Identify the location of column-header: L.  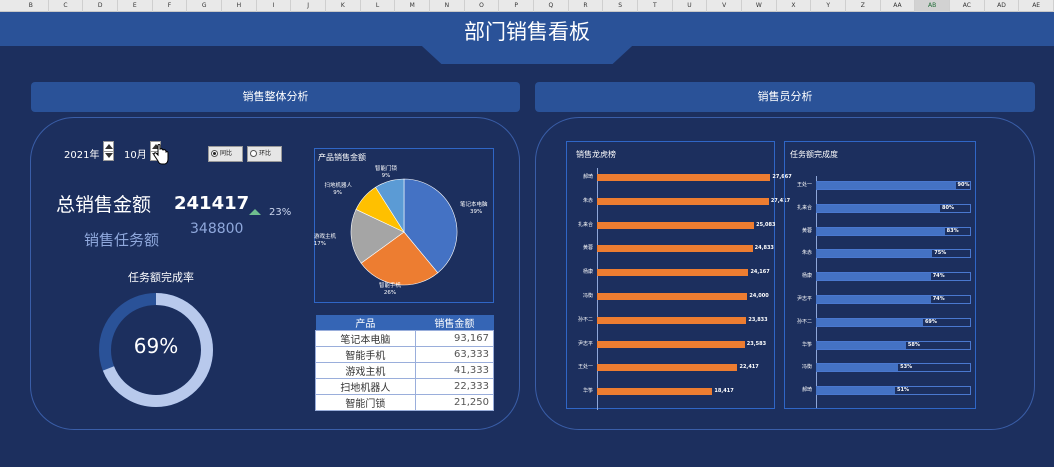
(378, 6).